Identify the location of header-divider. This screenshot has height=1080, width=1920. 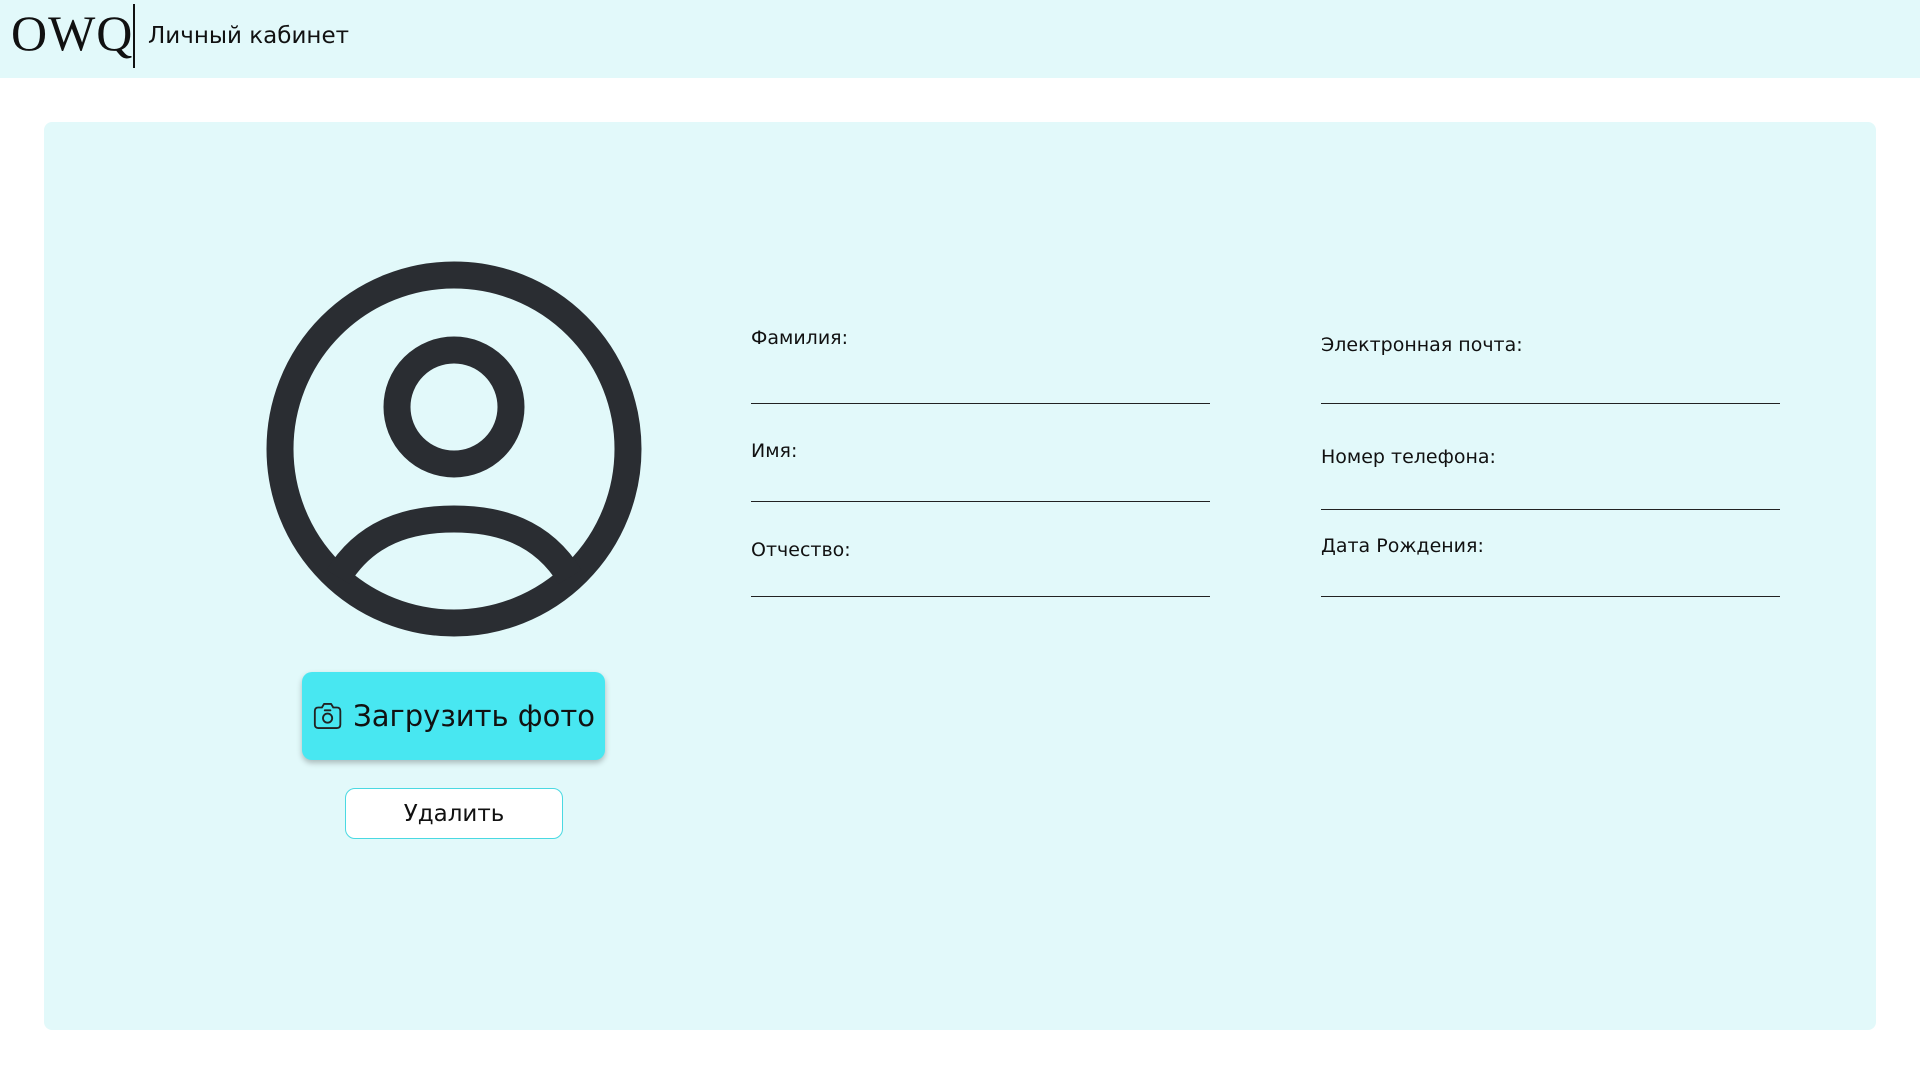
(134, 36).